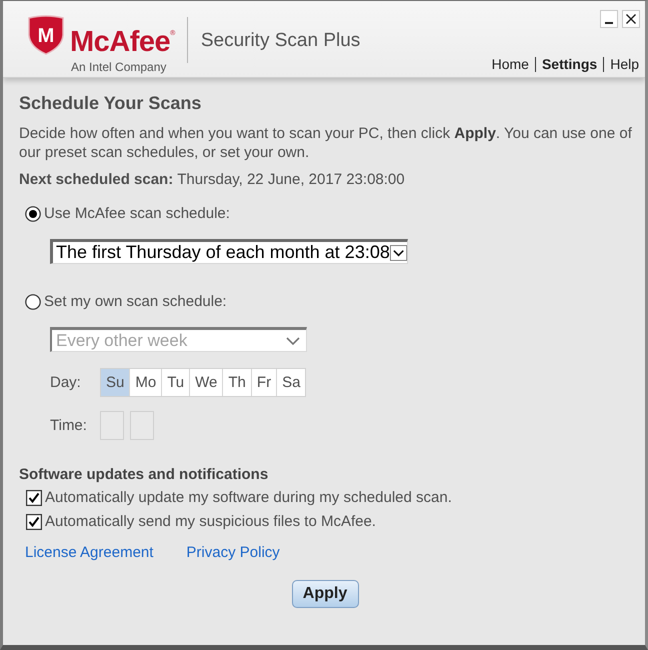 This screenshot has width=648, height=650. What do you see at coordinates (89, 552) in the screenshot?
I see `footer-link: License Agreement` at bounding box center [89, 552].